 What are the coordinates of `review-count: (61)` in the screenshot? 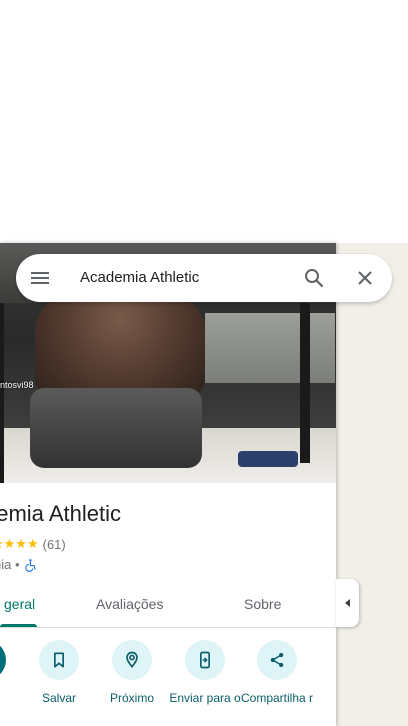 It's located at (54, 544).